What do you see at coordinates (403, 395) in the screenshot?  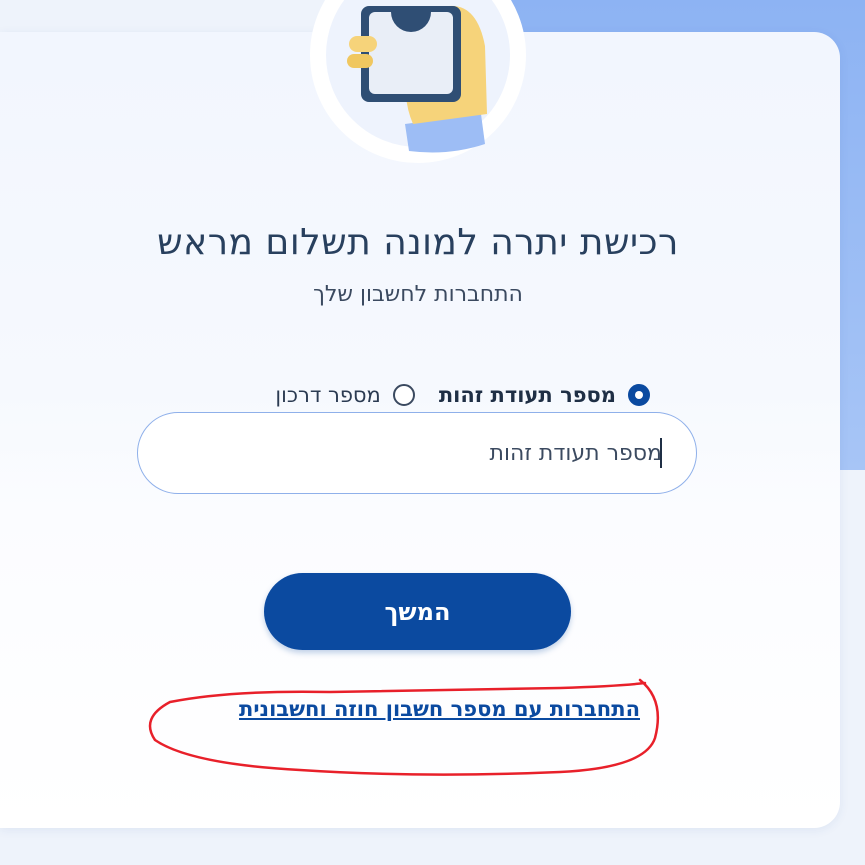 I see `radio-unselected-icon` at bounding box center [403, 395].